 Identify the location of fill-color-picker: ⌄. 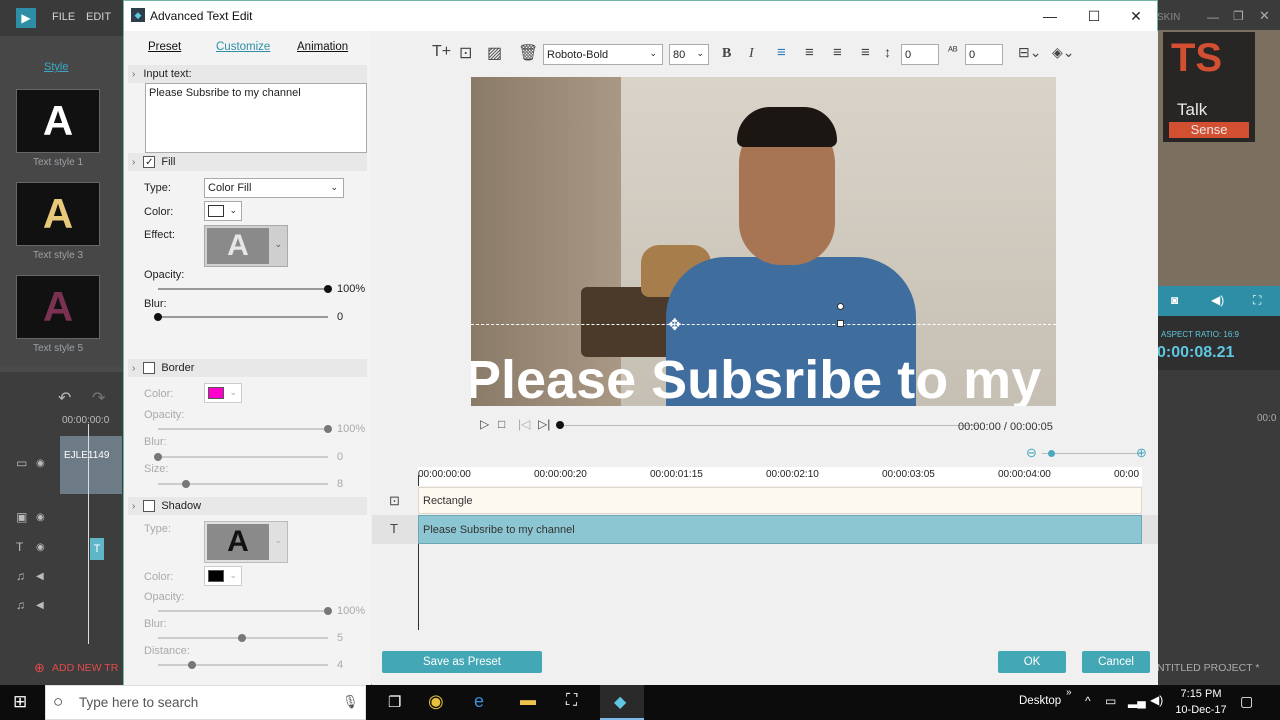
(223, 211).